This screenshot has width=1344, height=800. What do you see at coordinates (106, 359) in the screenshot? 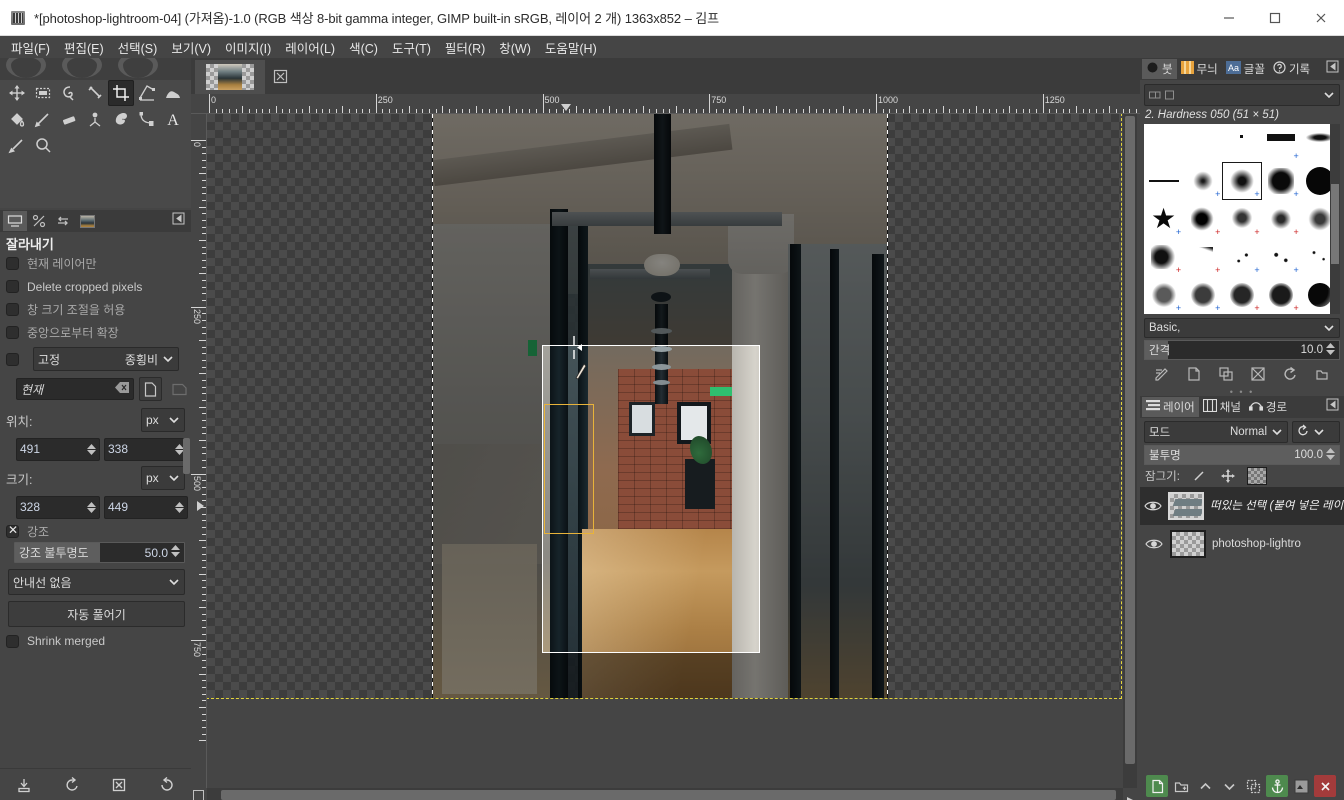
I see `fixed-aspect-combo: 고정 종횡비` at bounding box center [106, 359].